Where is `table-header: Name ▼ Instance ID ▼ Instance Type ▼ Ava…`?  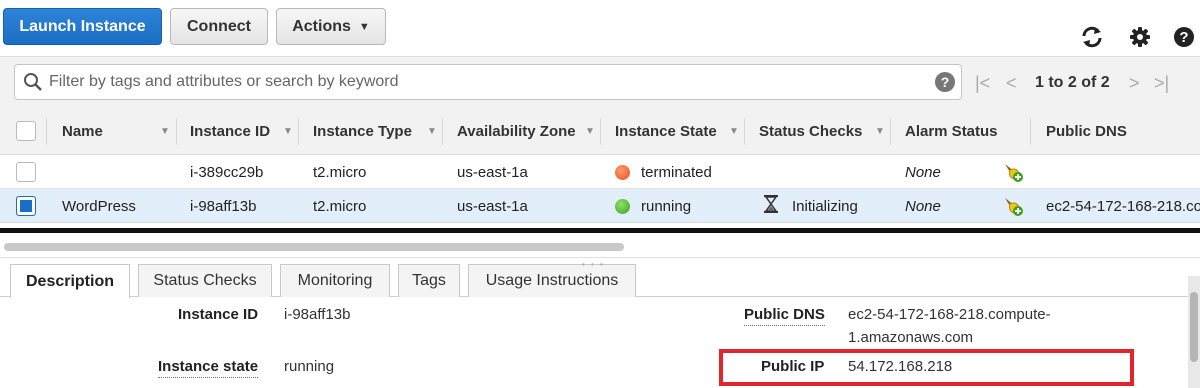
table-header: Name ▼ Instance ID ▼ Instance Type ▼ Ava… is located at coordinates (600, 131).